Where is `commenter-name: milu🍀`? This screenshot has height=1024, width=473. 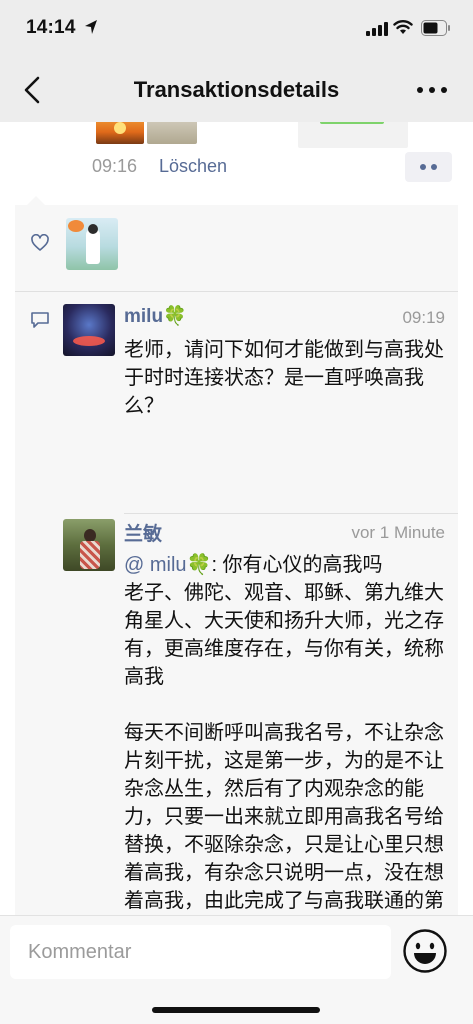
commenter-name: milu🍀 is located at coordinates (155, 316).